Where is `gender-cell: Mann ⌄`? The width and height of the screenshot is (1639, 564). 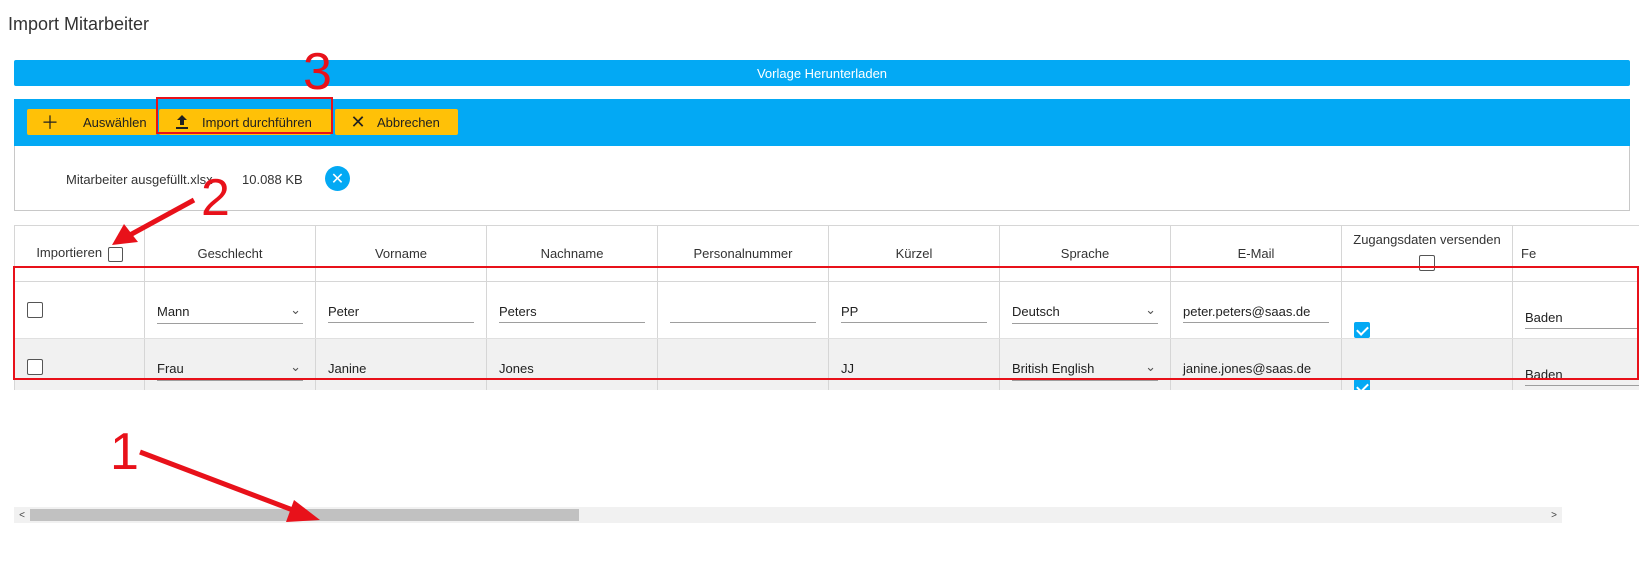 gender-cell: Mann ⌄ is located at coordinates (230, 310).